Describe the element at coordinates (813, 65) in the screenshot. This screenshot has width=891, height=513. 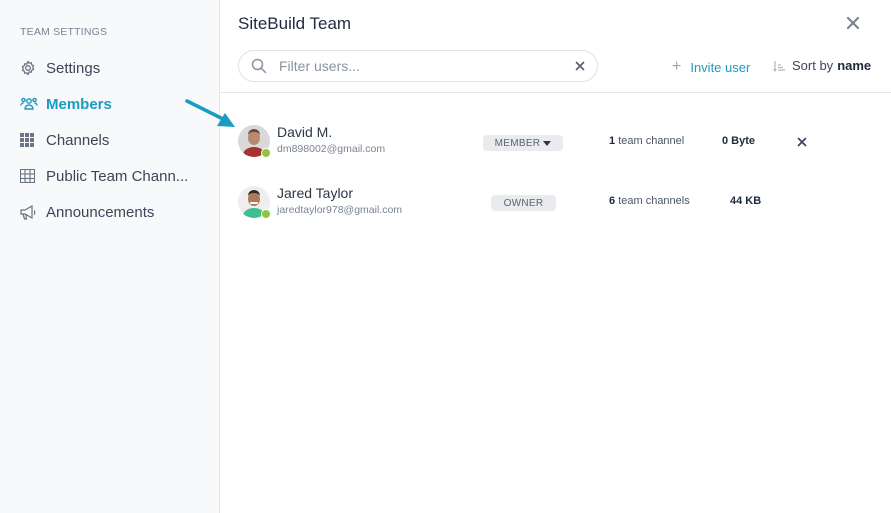
I see `sort-prefix: Sort by` at that location.